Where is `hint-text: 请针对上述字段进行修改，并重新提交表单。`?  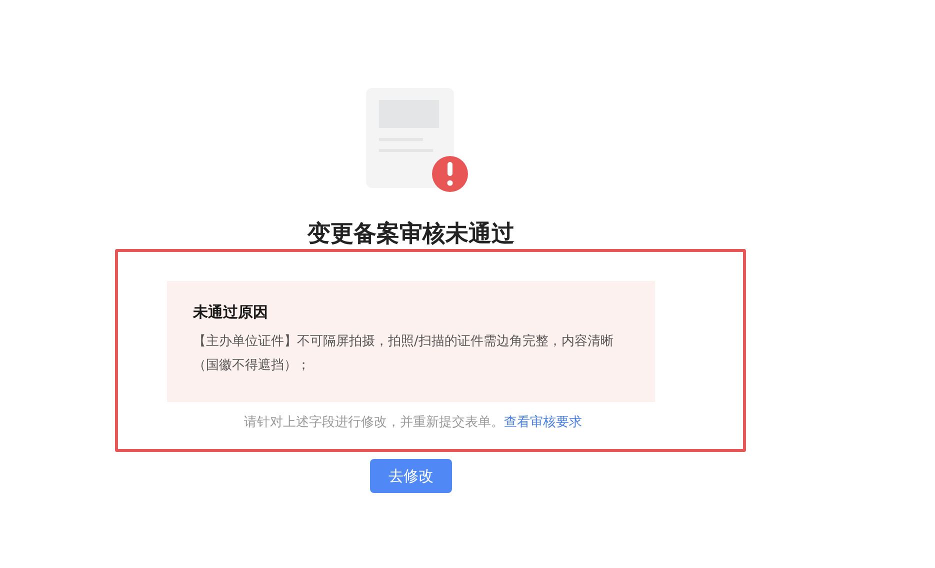
hint-text: 请针对上述字段进行修改，并重新提交表单。 is located at coordinates (374, 422).